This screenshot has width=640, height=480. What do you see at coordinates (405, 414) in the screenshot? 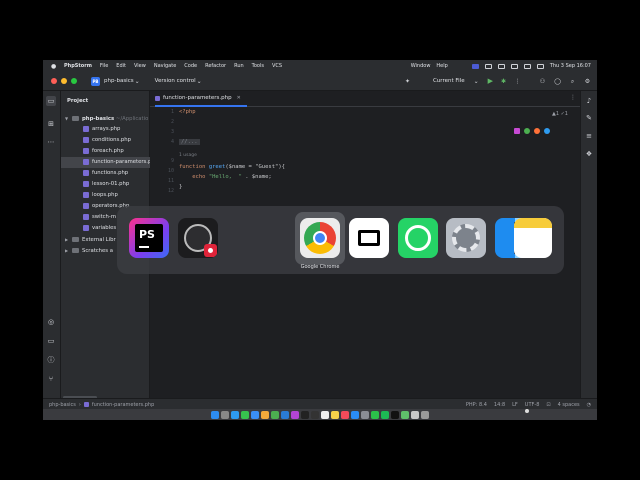
I see `maps-dock-icon` at bounding box center [405, 414].